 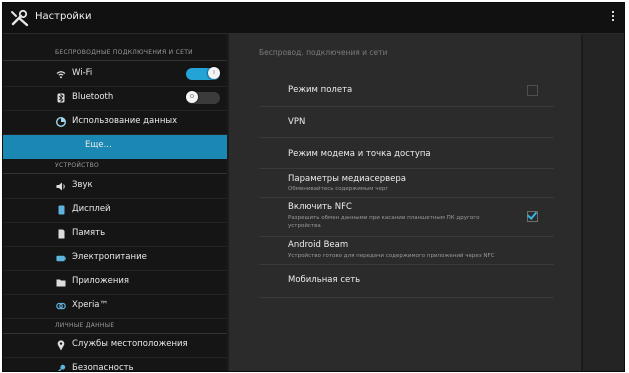 What do you see at coordinates (61, 74) in the screenshot?
I see `wifi-icon` at bounding box center [61, 74].